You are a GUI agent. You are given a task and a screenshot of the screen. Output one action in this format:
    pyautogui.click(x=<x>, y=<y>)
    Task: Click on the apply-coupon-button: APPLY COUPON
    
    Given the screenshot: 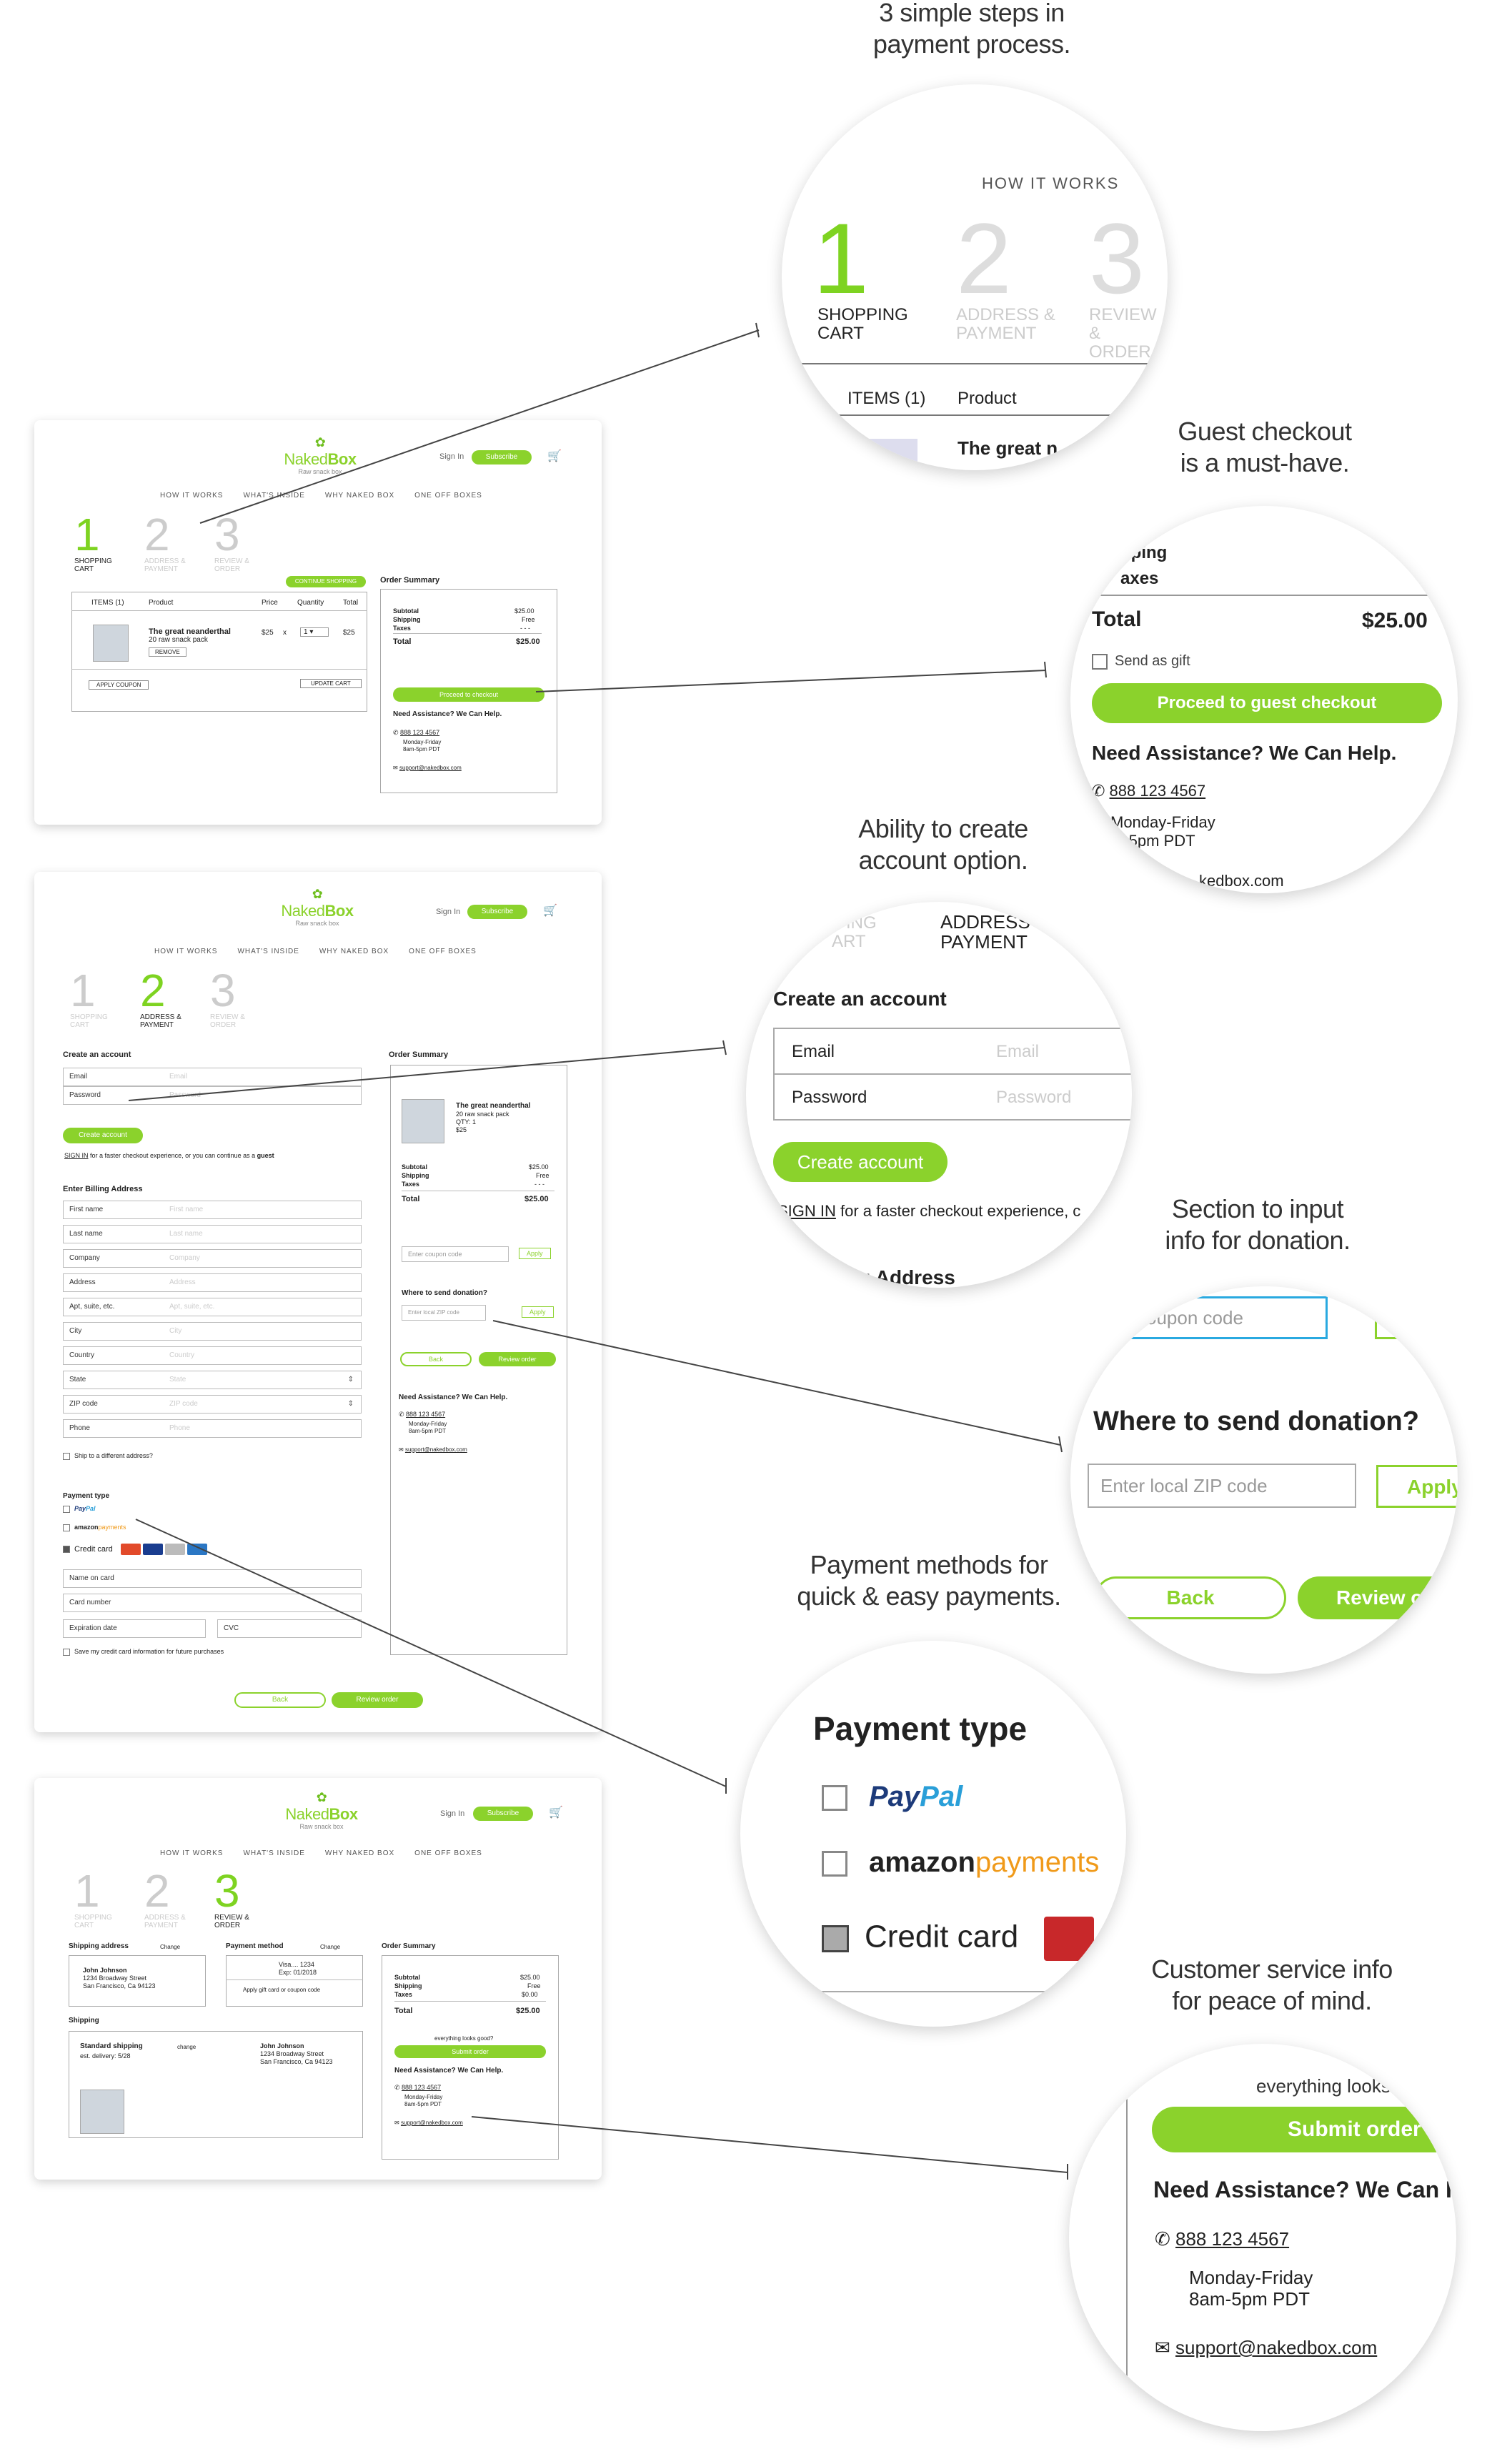 What is the action you would take?
    pyautogui.click(x=119, y=685)
    